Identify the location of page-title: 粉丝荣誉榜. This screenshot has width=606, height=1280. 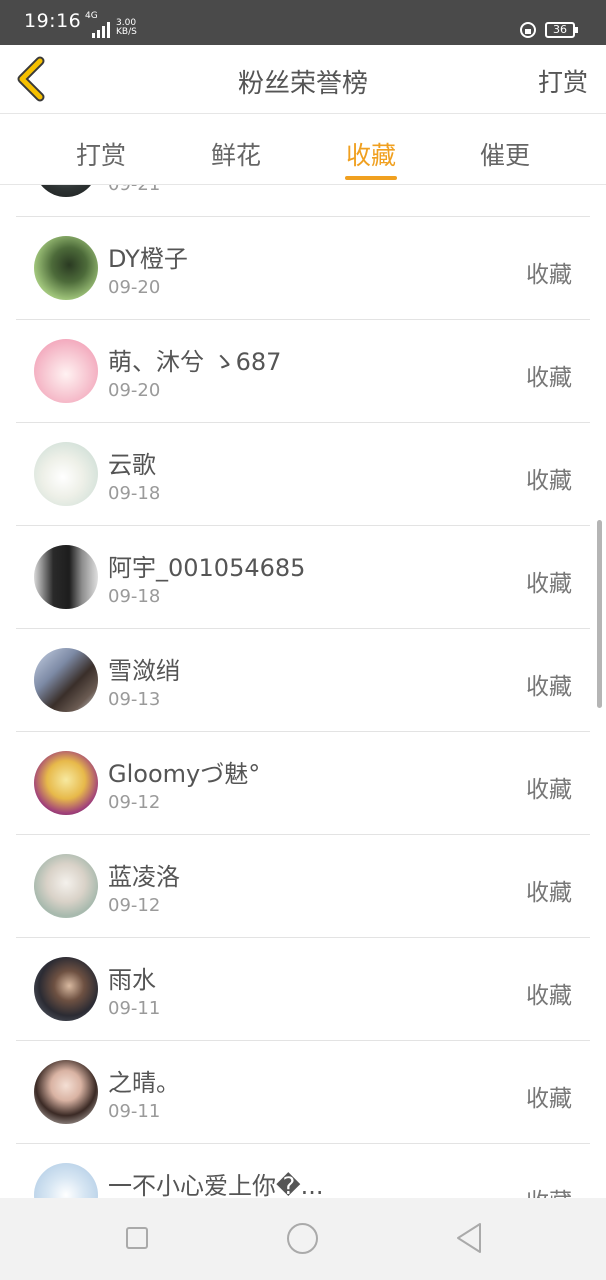
(302, 84).